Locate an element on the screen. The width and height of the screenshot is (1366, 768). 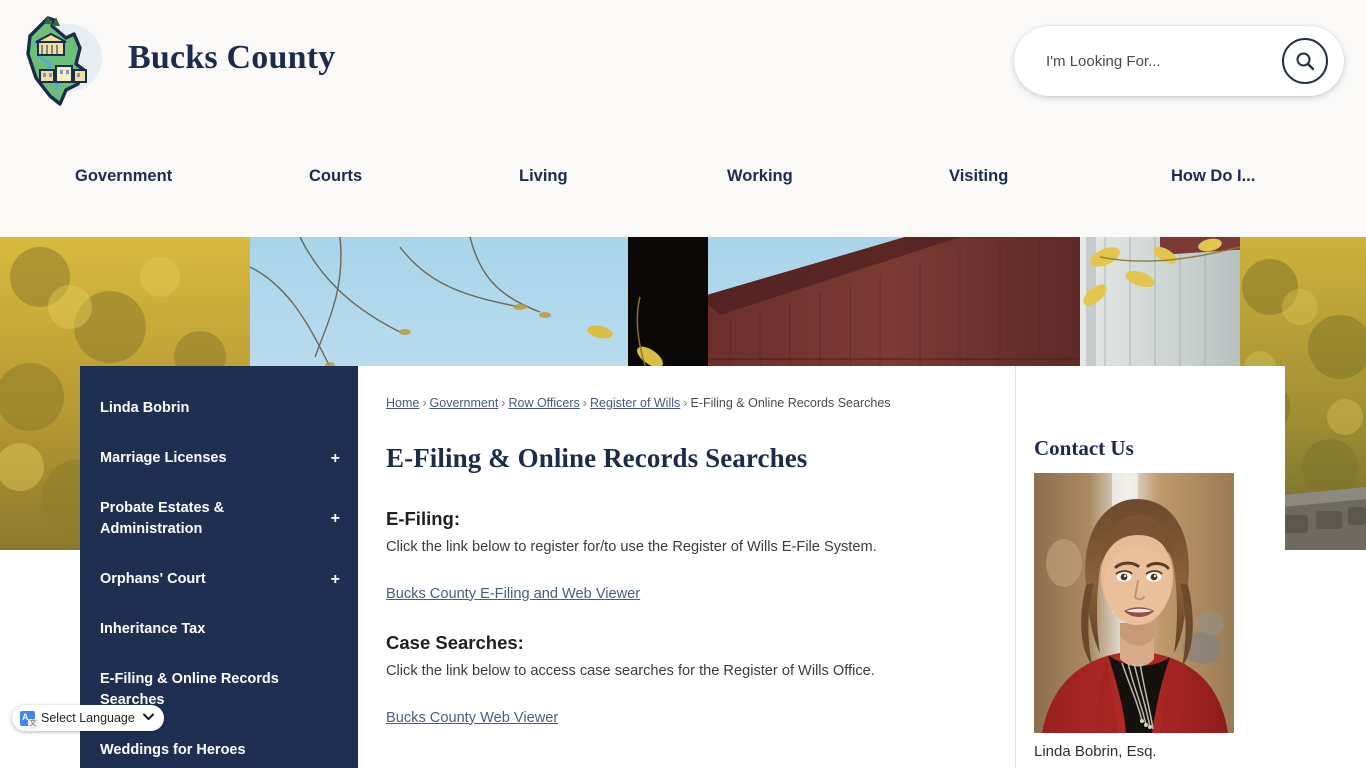
contact-portrait is located at coordinates (1134, 603).